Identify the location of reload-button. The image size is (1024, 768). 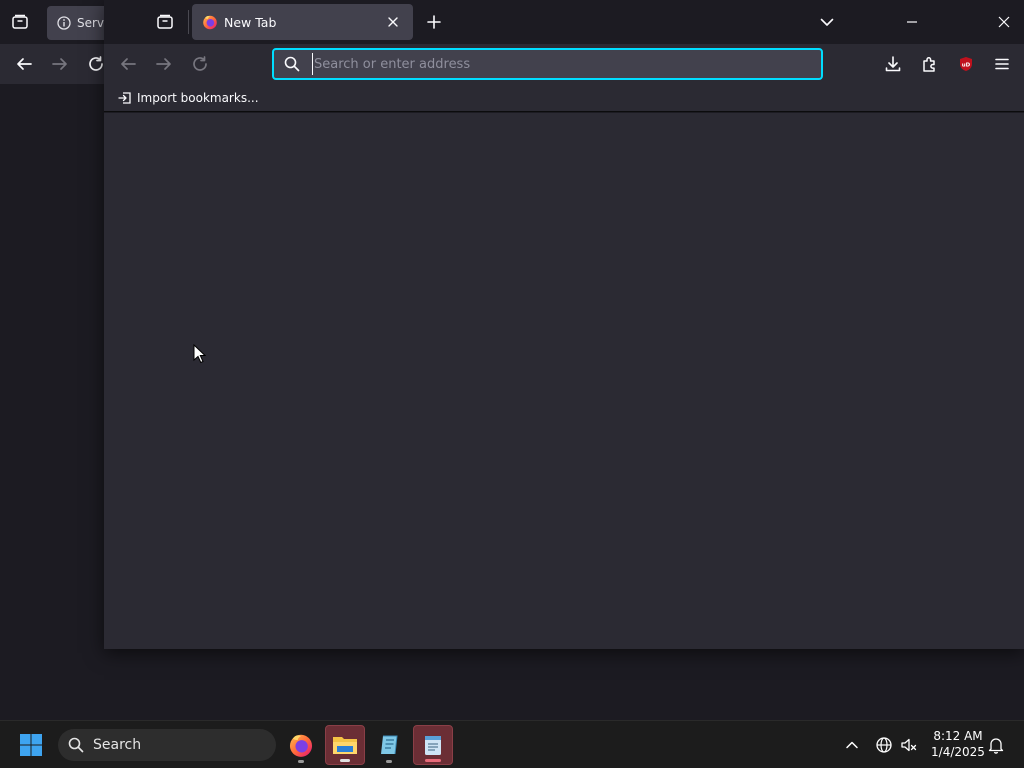
(200, 64).